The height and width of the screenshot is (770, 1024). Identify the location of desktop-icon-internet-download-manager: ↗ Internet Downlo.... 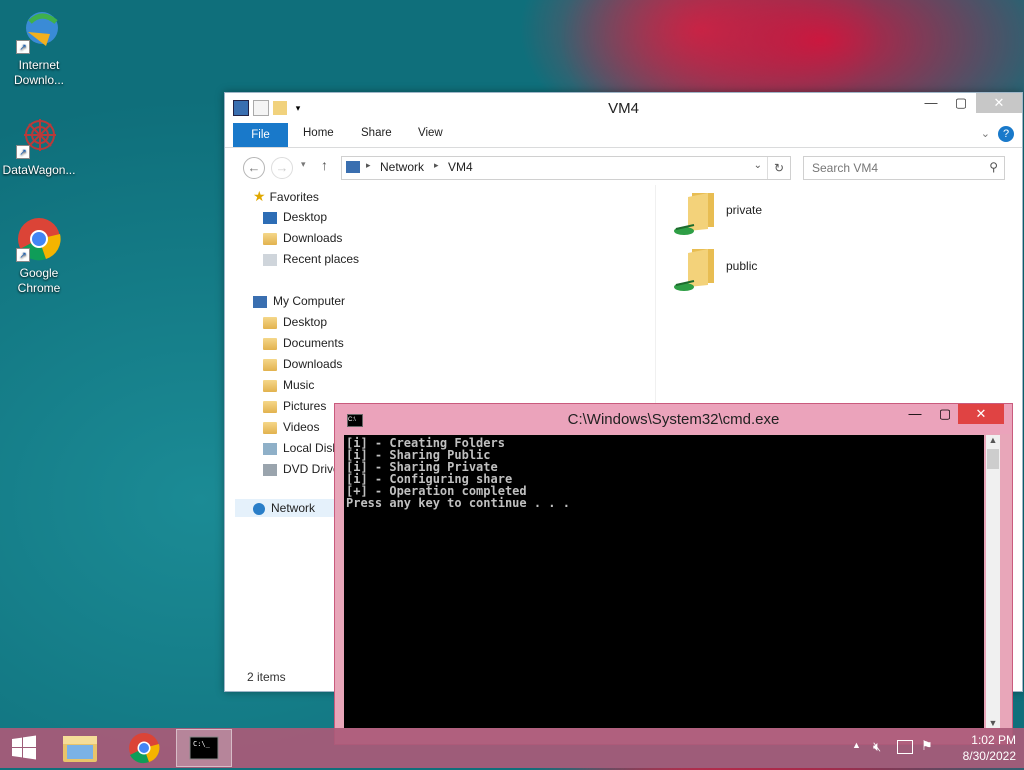
(39, 48).